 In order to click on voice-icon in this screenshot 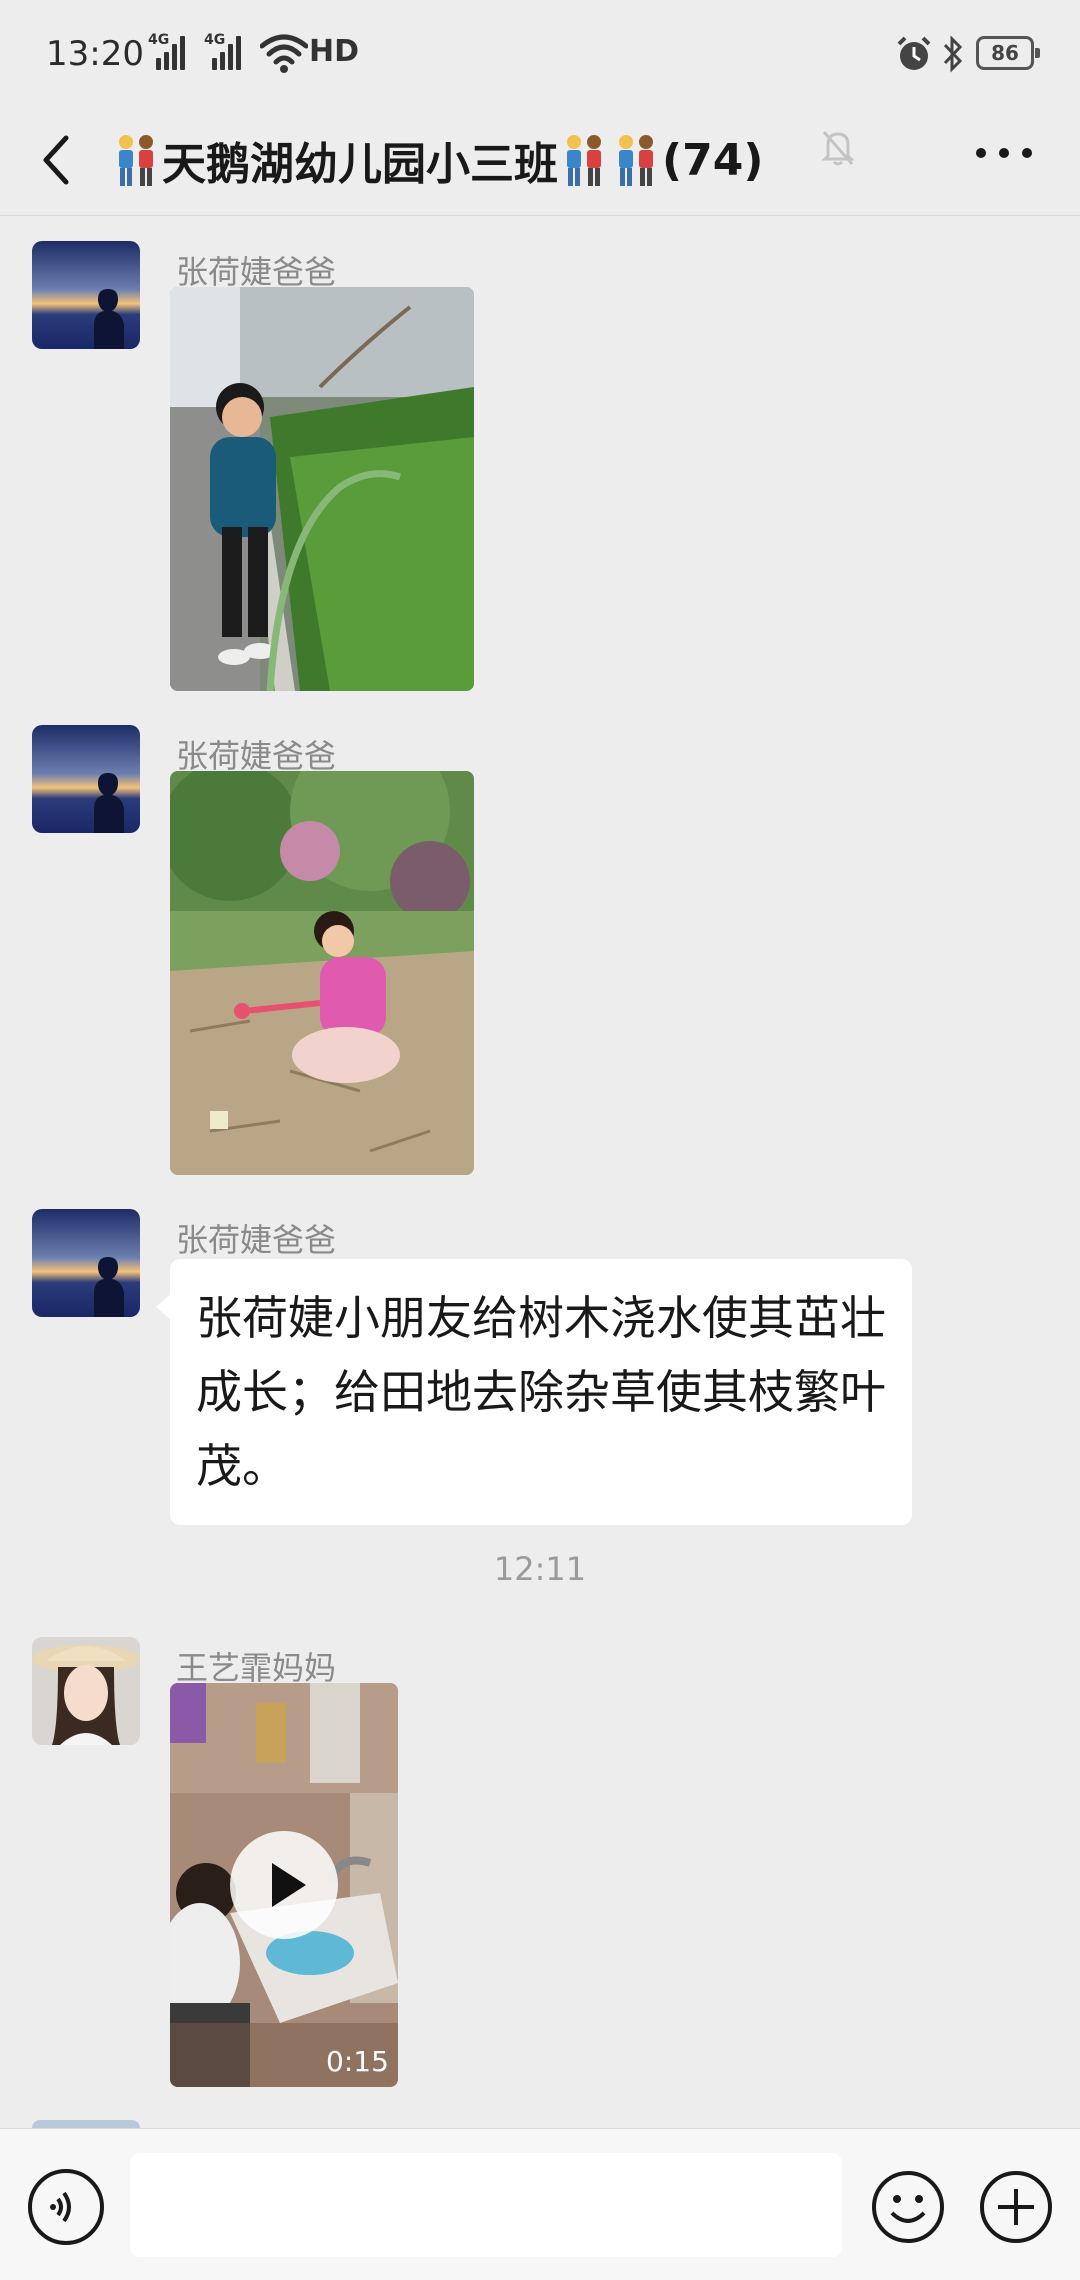, I will do `click(60, 2207)`.